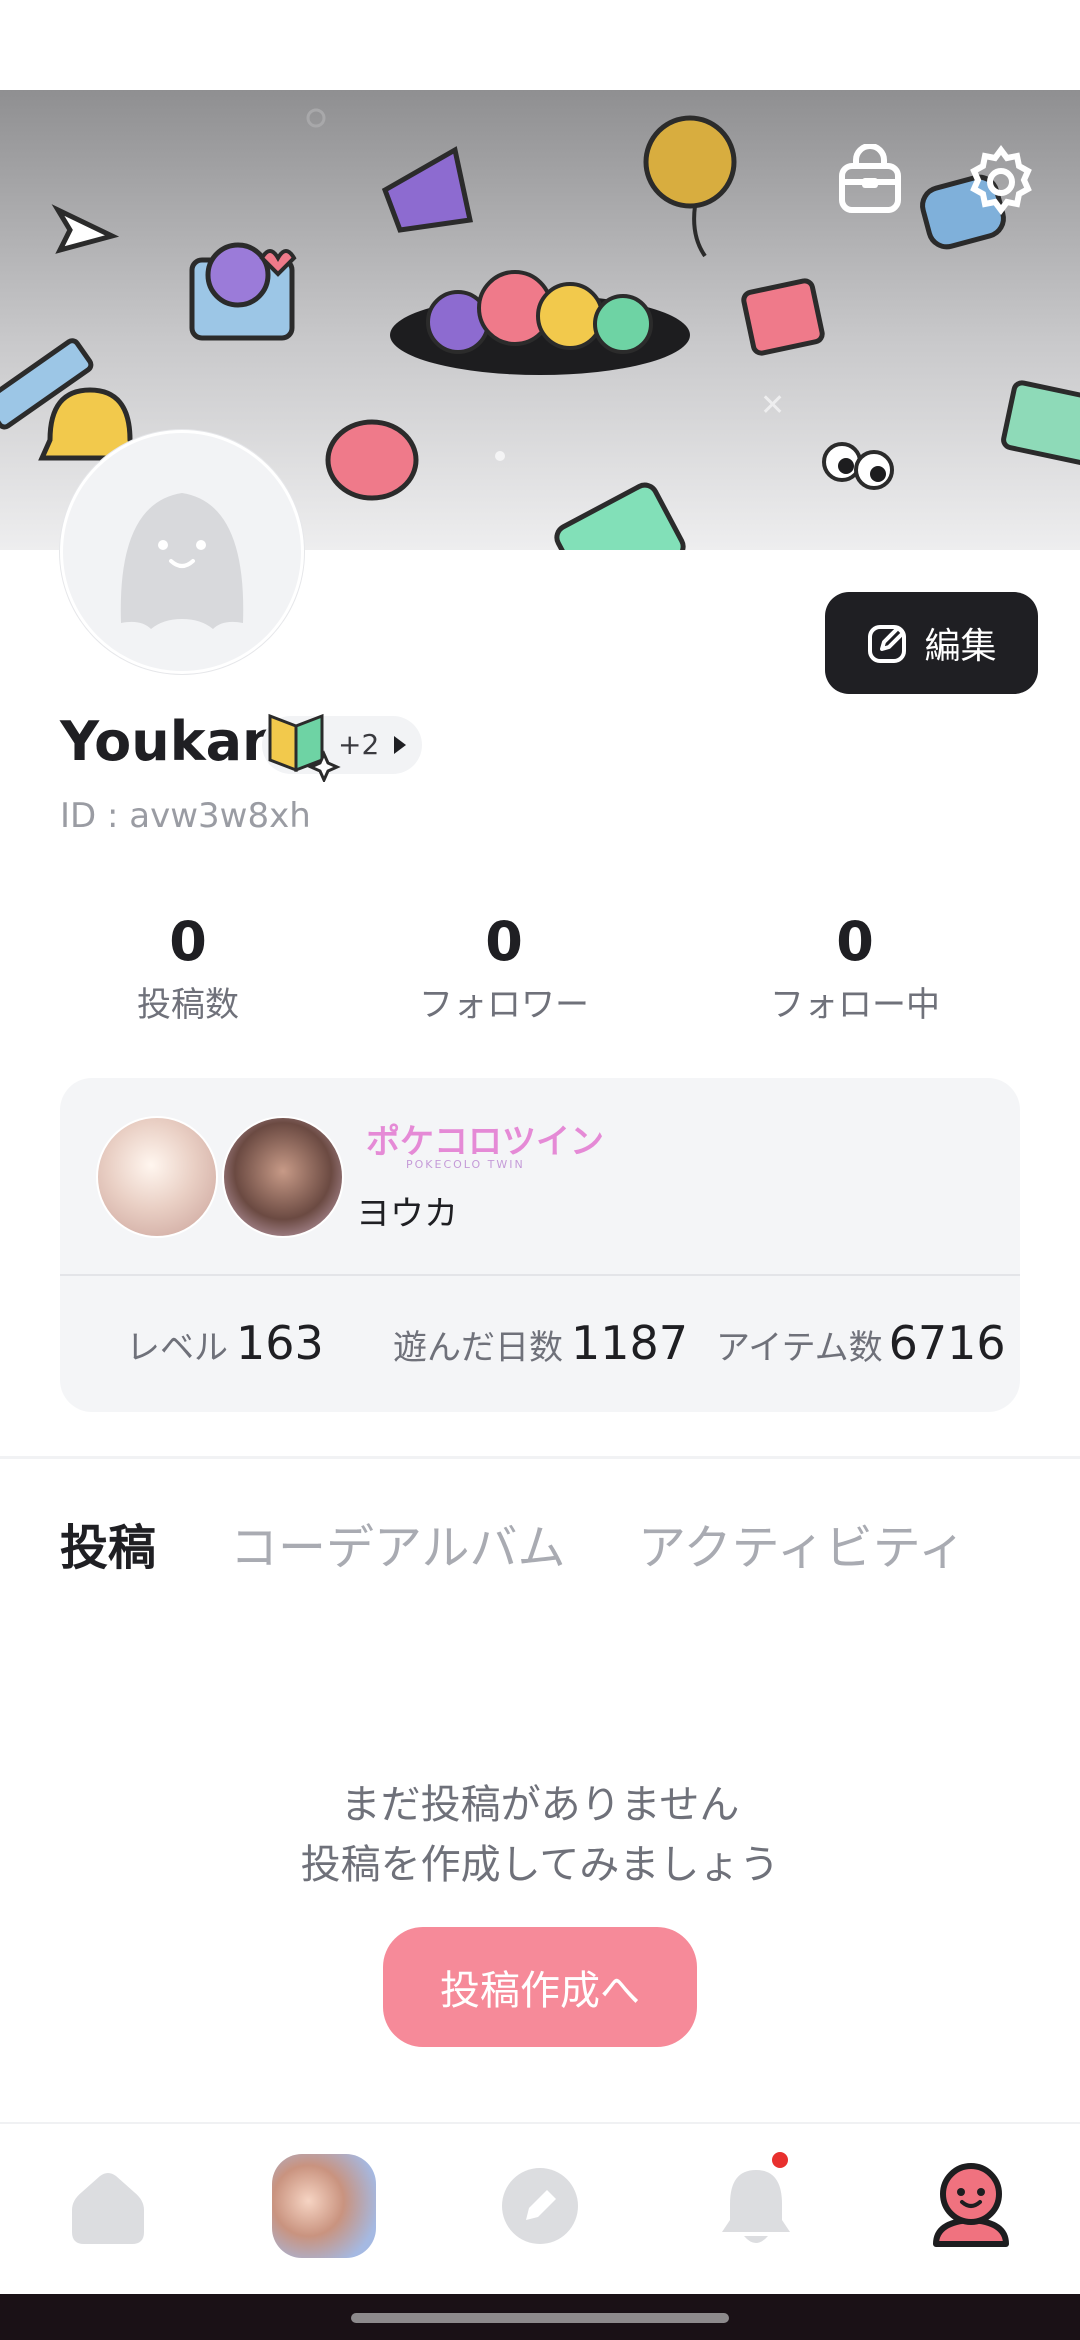 The height and width of the screenshot is (2340, 1080). What do you see at coordinates (855, 1005) in the screenshot?
I see `stat-following-label: フォロー中` at bounding box center [855, 1005].